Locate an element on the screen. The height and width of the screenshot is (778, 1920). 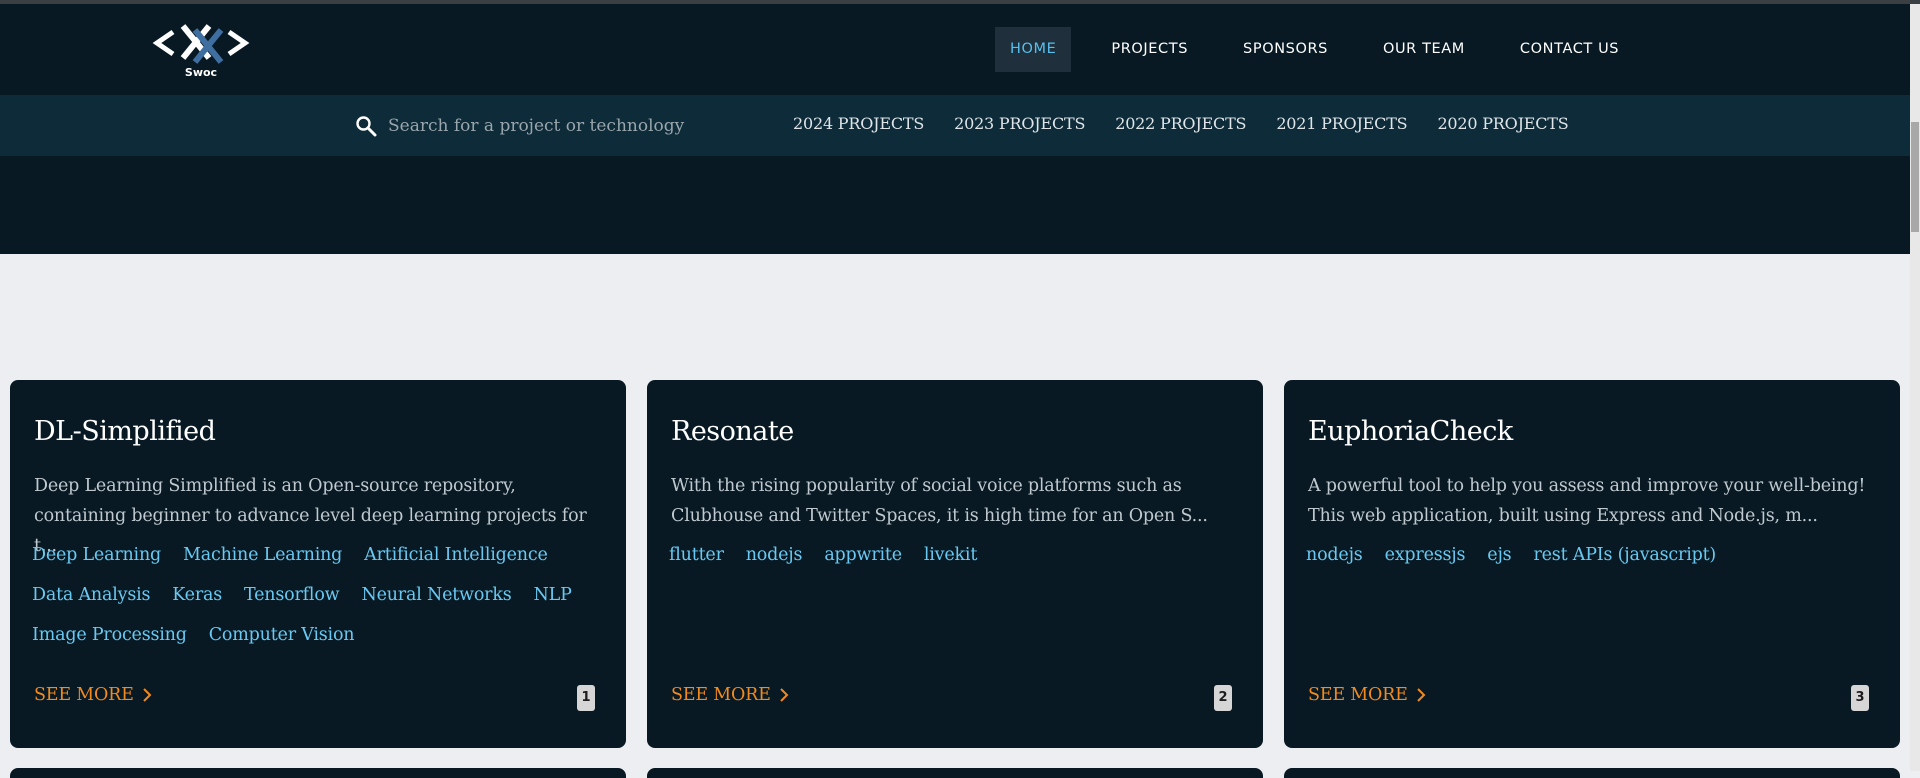
tag: Artificial Intelligence is located at coordinates (456, 555).